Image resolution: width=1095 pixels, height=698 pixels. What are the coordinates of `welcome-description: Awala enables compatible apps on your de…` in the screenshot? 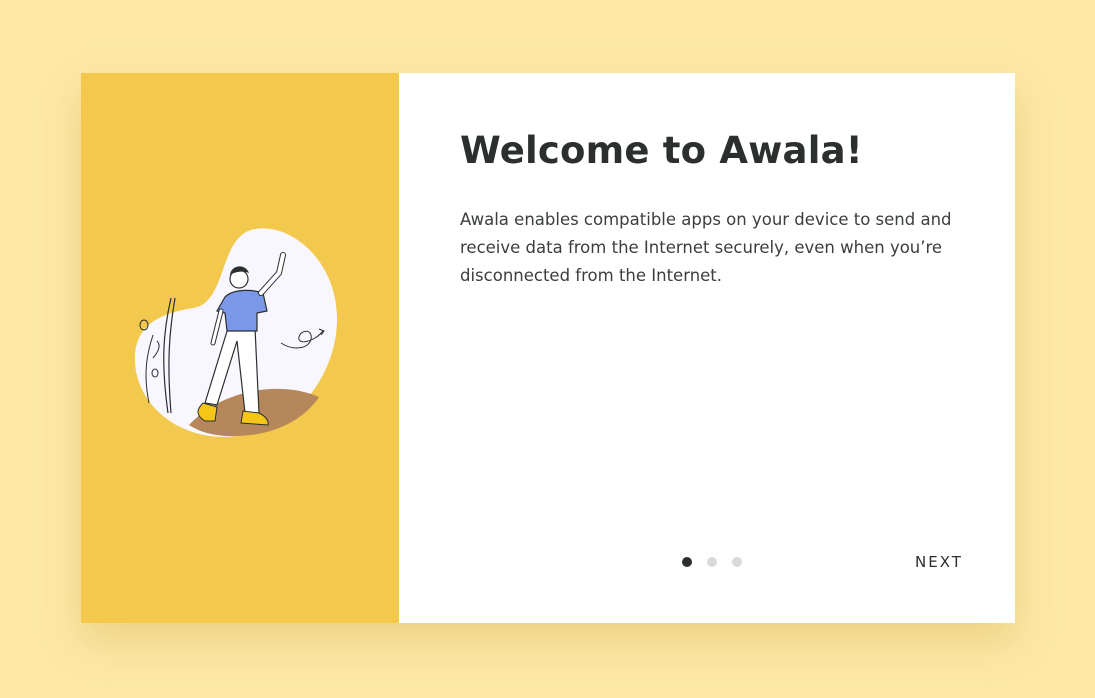 It's located at (706, 247).